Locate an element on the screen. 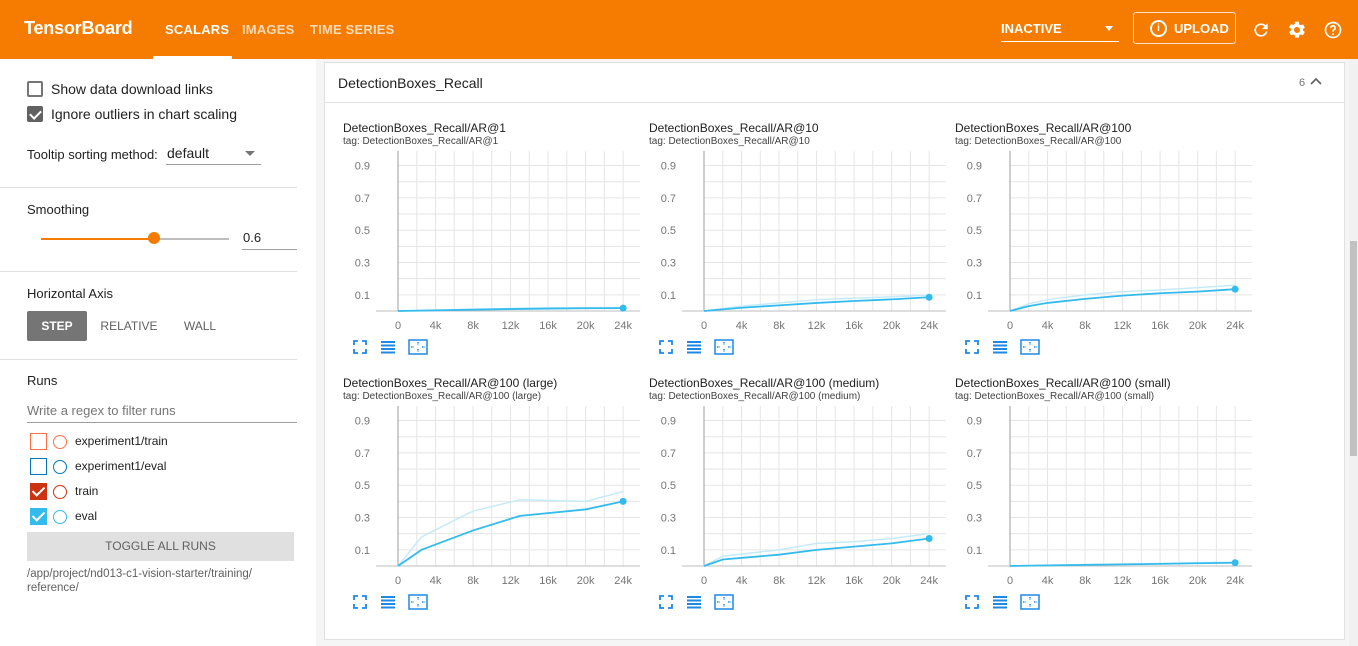 This screenshot has width=1358, height=646. refresh-icon is located at coordinates (1261, 30).